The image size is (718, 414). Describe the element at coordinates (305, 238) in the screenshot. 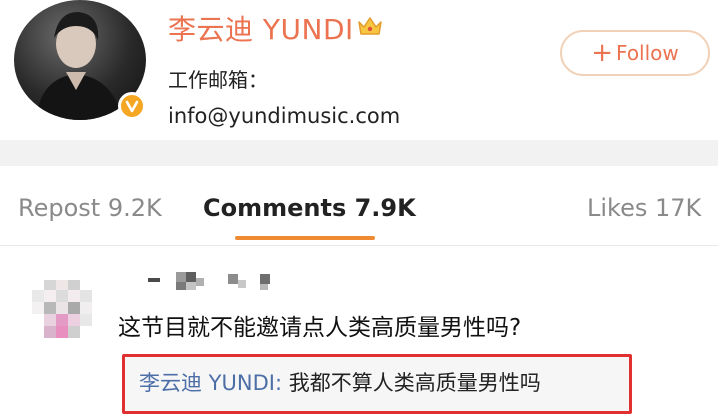

I see `active-tab-indicator` at that location.